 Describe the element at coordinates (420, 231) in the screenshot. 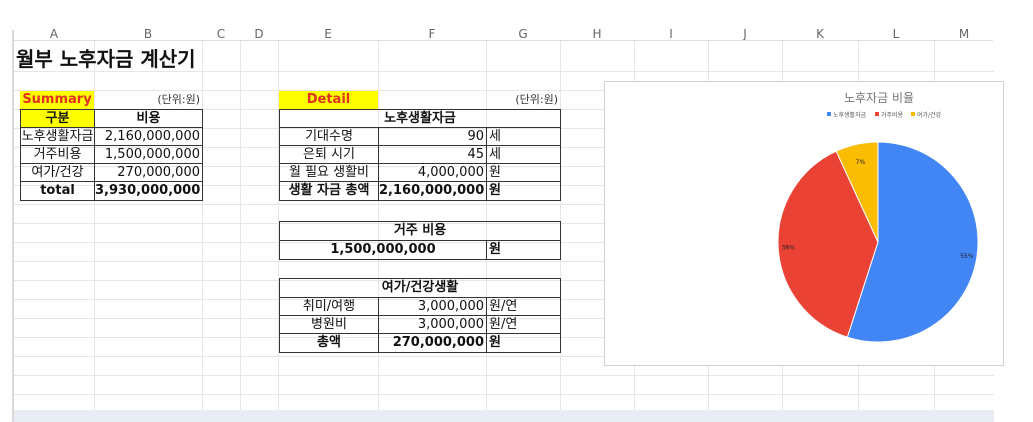

I see `housing-title: 거주 비용` at that location.